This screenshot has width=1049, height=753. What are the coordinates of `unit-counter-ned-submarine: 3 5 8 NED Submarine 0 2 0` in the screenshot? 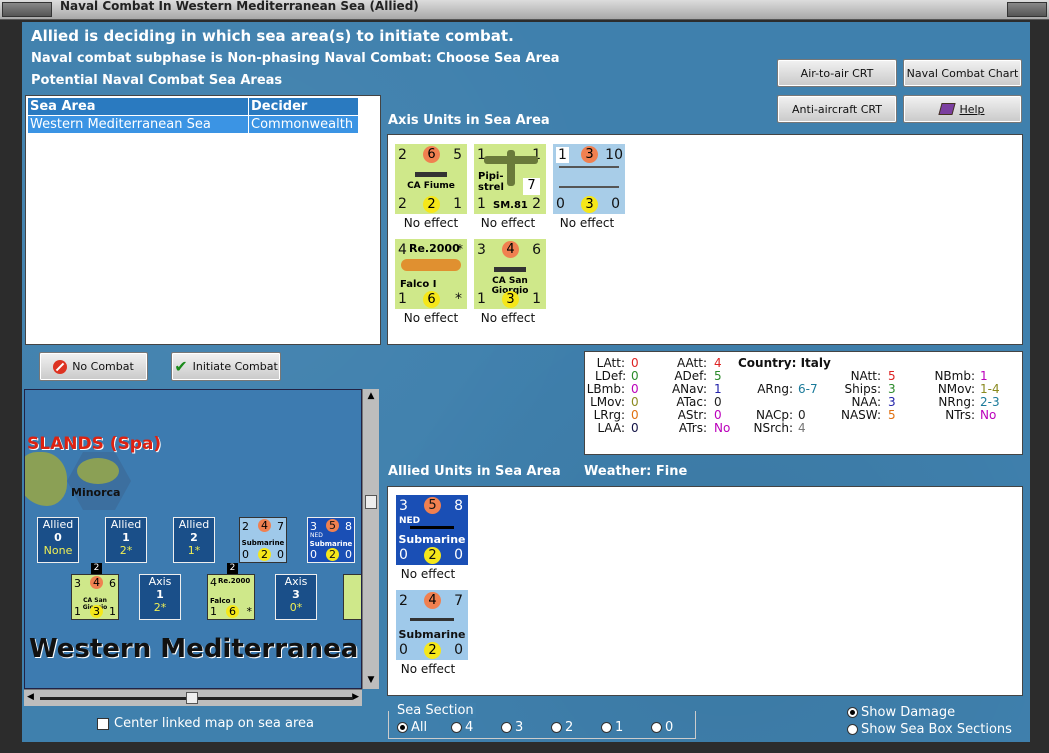 It's located at (432, 530).